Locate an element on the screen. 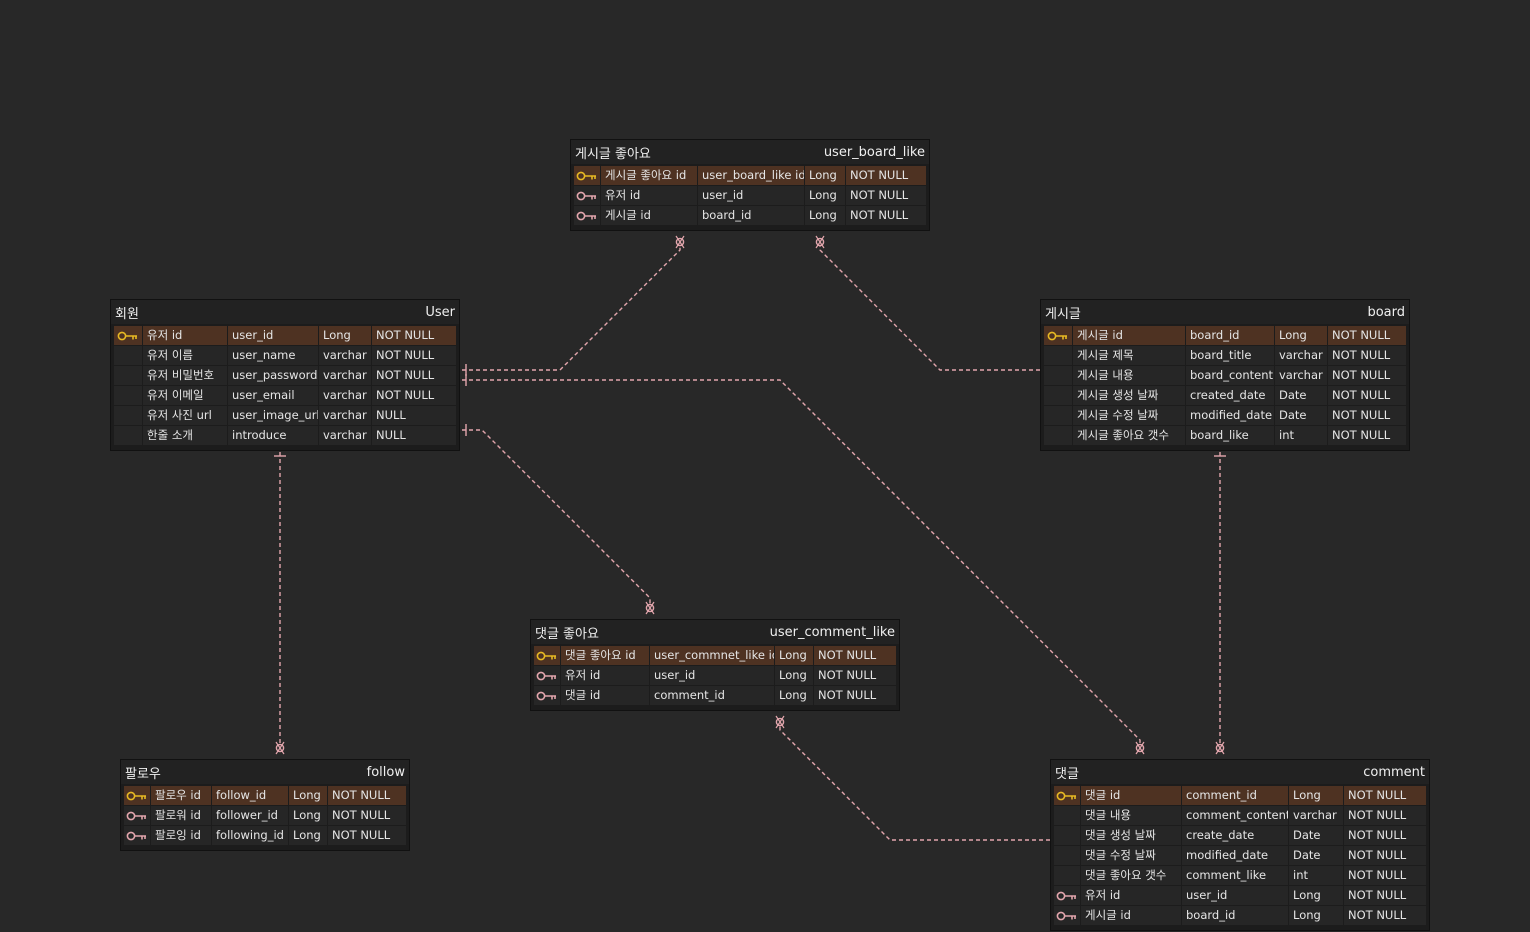  column-row: 게시글 좋아요 갯수 board_like int NOT NULL is located at coordinates (1225, 435).